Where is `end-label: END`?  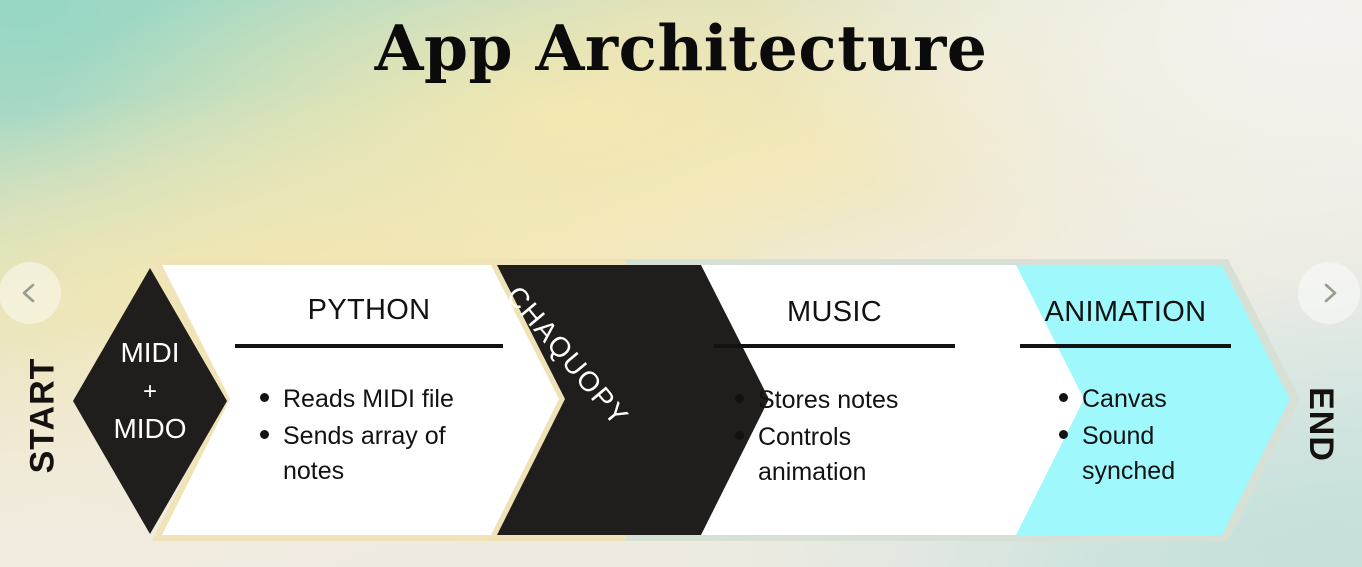
end-label: END is located at coordinates (1320, 424).